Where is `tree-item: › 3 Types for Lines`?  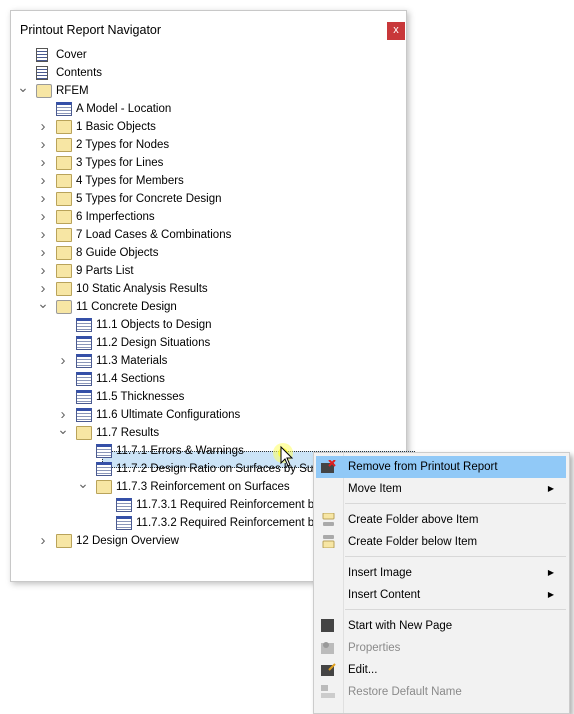 tree-item: › 3 Types for Lines is located at coordinates (207, 163).